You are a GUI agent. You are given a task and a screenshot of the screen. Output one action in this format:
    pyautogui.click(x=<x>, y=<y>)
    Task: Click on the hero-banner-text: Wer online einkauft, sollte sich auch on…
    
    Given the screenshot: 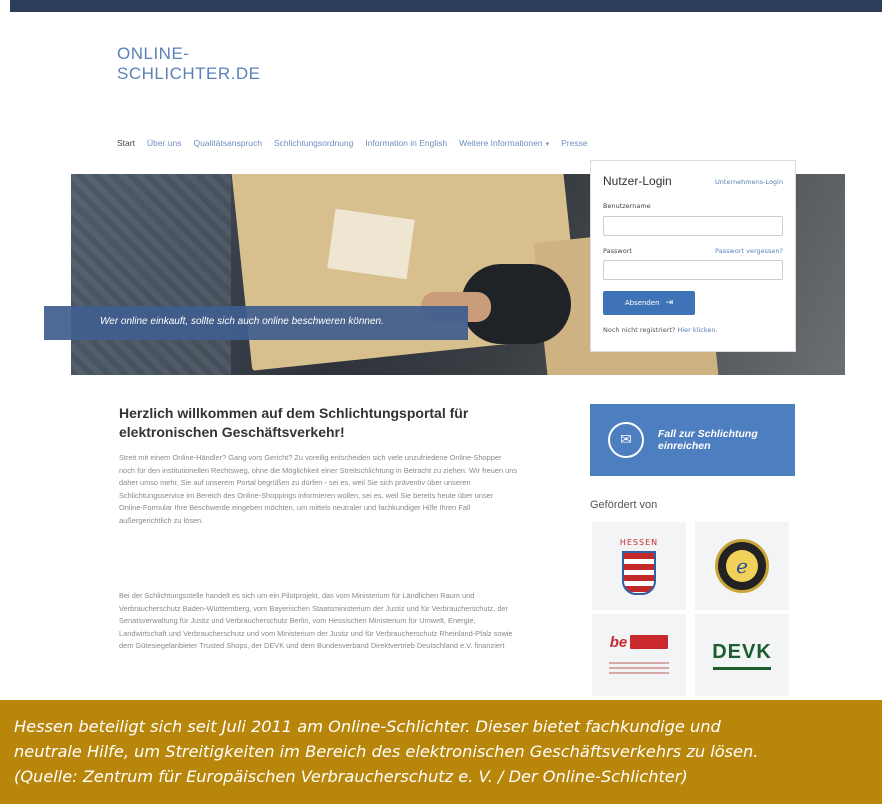 What is the action you would take?
    pyautogui.click(x=242, y=321)
    